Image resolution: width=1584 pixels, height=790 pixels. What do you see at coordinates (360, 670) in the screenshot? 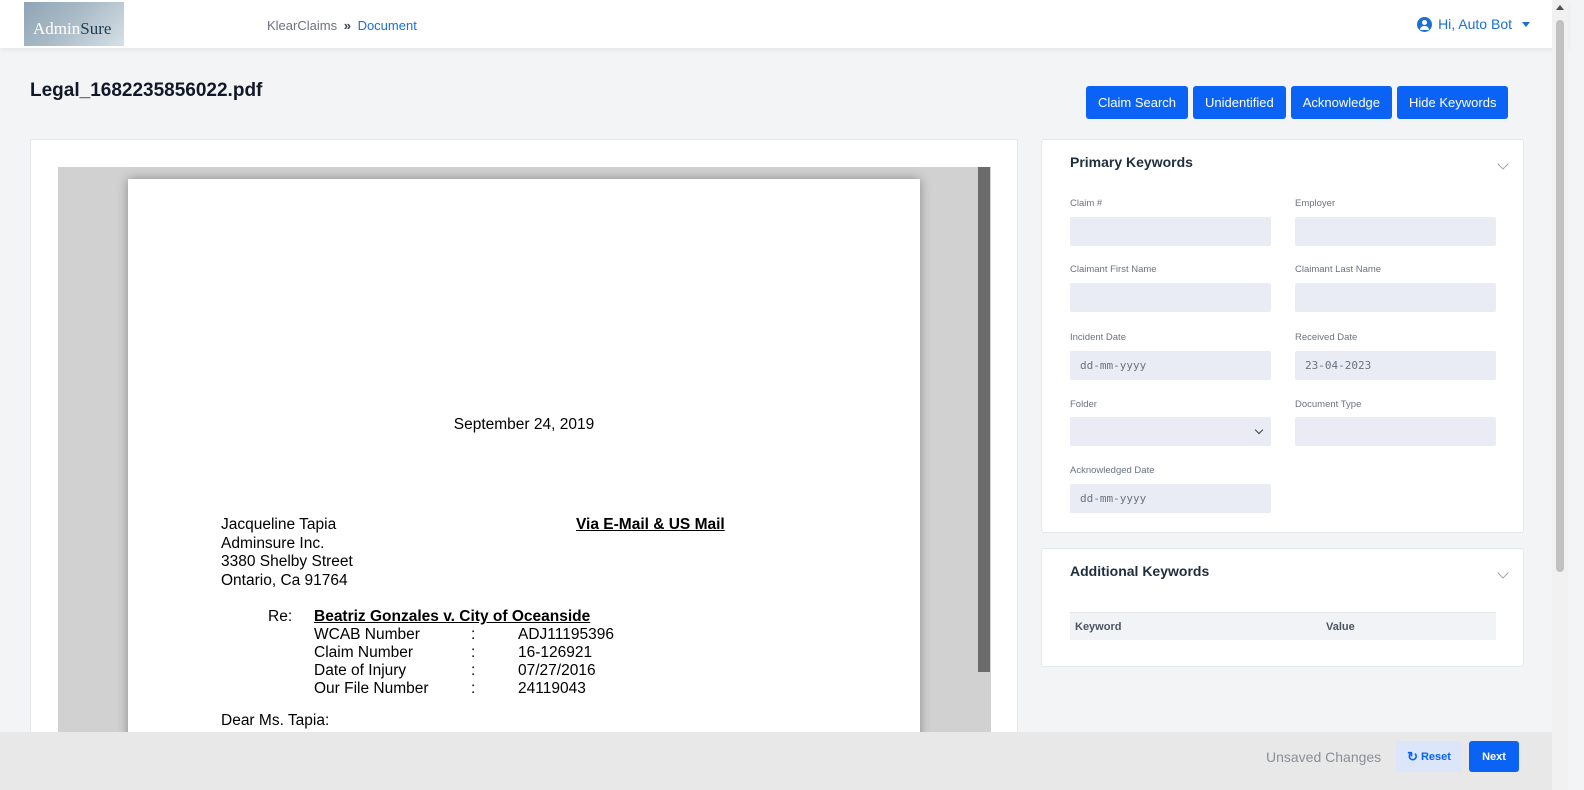
I see `re-row-key: Date of Injury` at bounding box center [360, 670].